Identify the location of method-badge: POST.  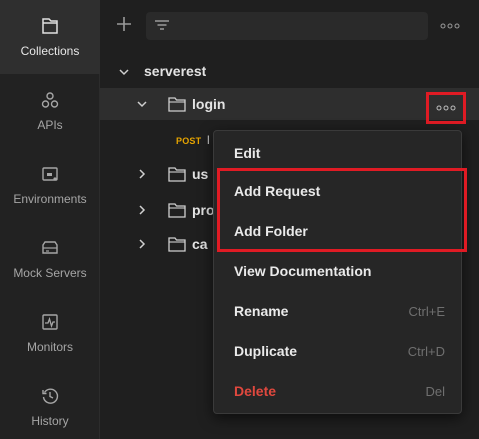
(189, 141).